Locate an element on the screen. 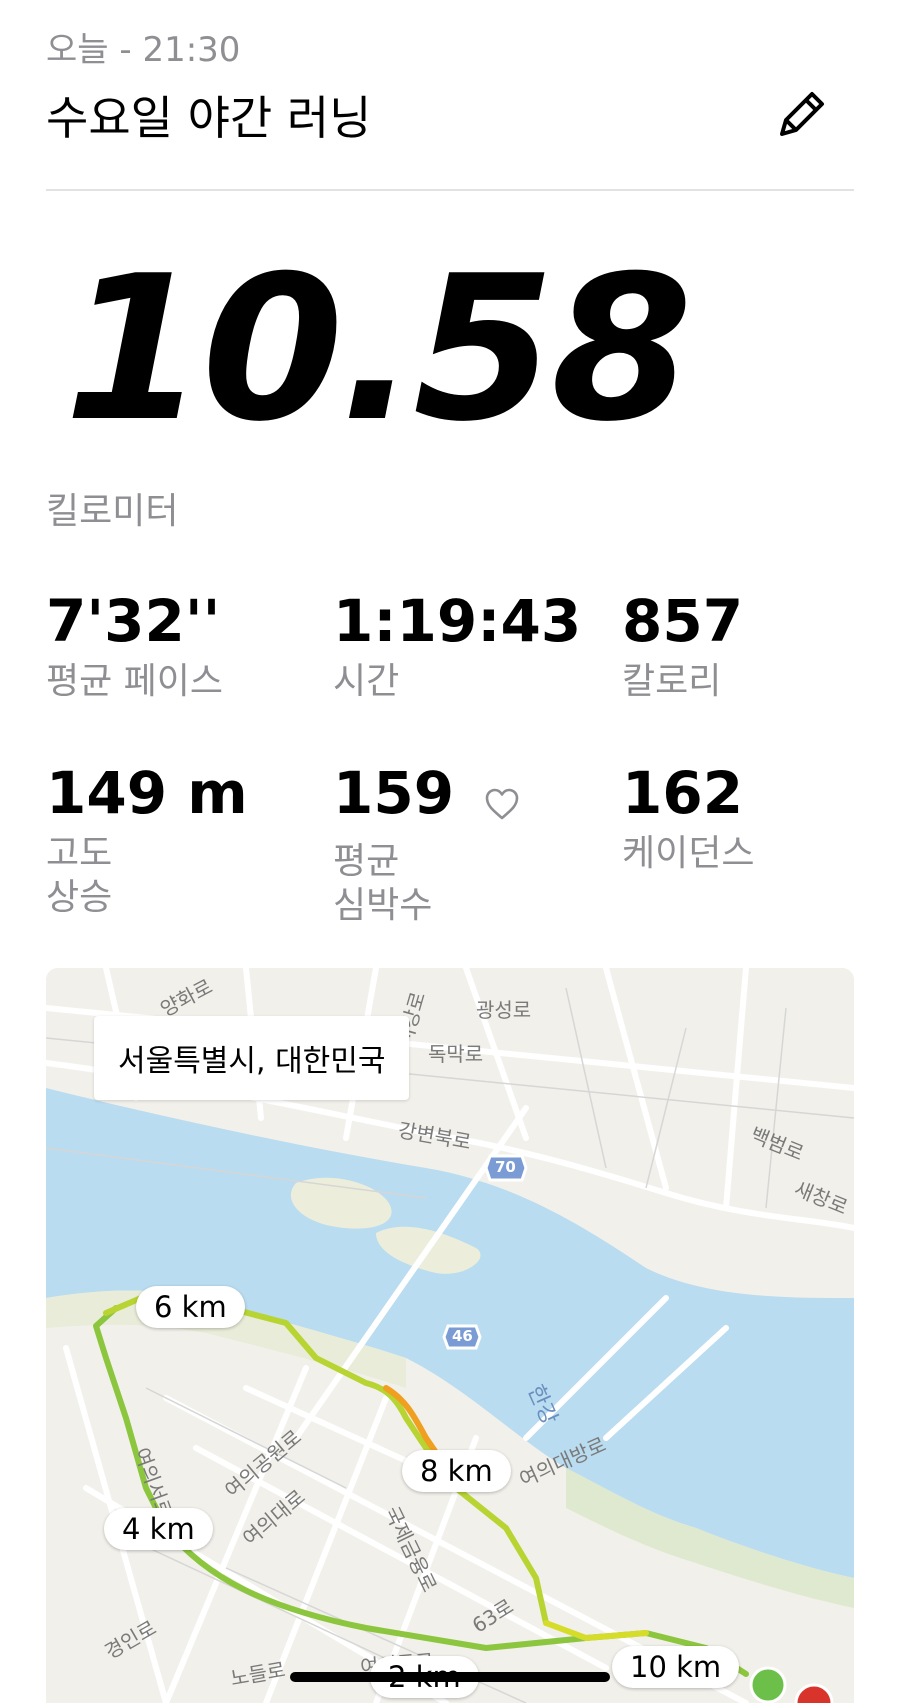 This screenshot has height=1703, width=900. home-indicator is located at coordinates (450, 1677).